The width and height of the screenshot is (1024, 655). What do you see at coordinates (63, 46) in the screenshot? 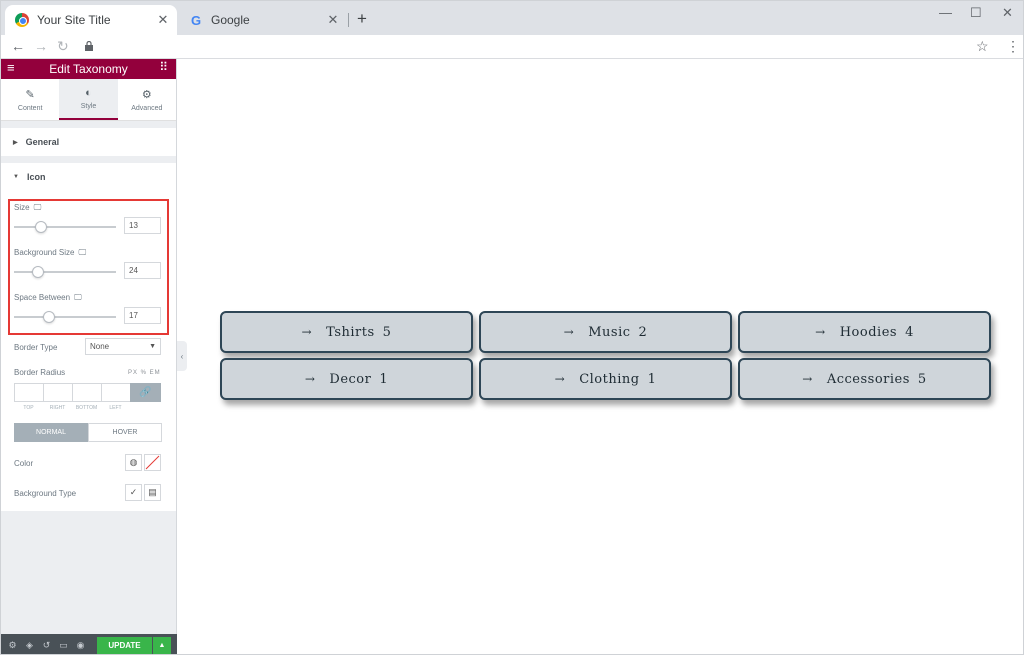
I see `reload-icon: ↻` at bounding box center [63, 46].